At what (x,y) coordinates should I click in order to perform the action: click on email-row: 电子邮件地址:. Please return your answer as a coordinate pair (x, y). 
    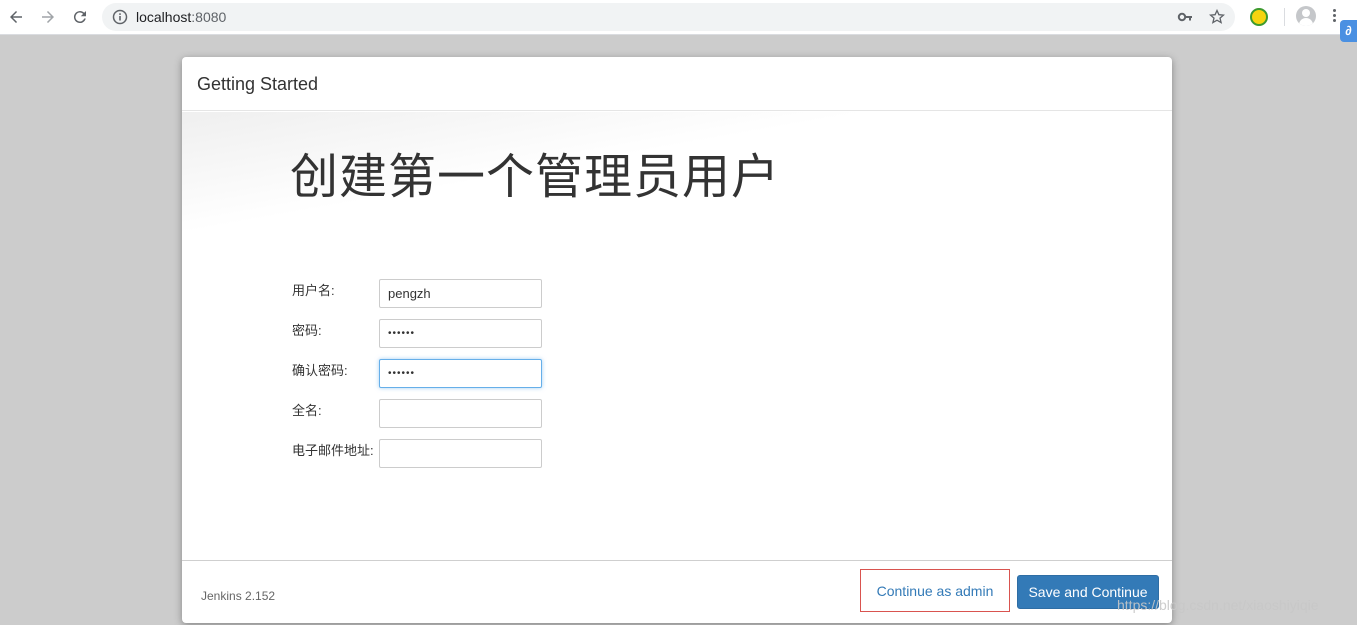
    Looking at the image, I should click on (512, 454).